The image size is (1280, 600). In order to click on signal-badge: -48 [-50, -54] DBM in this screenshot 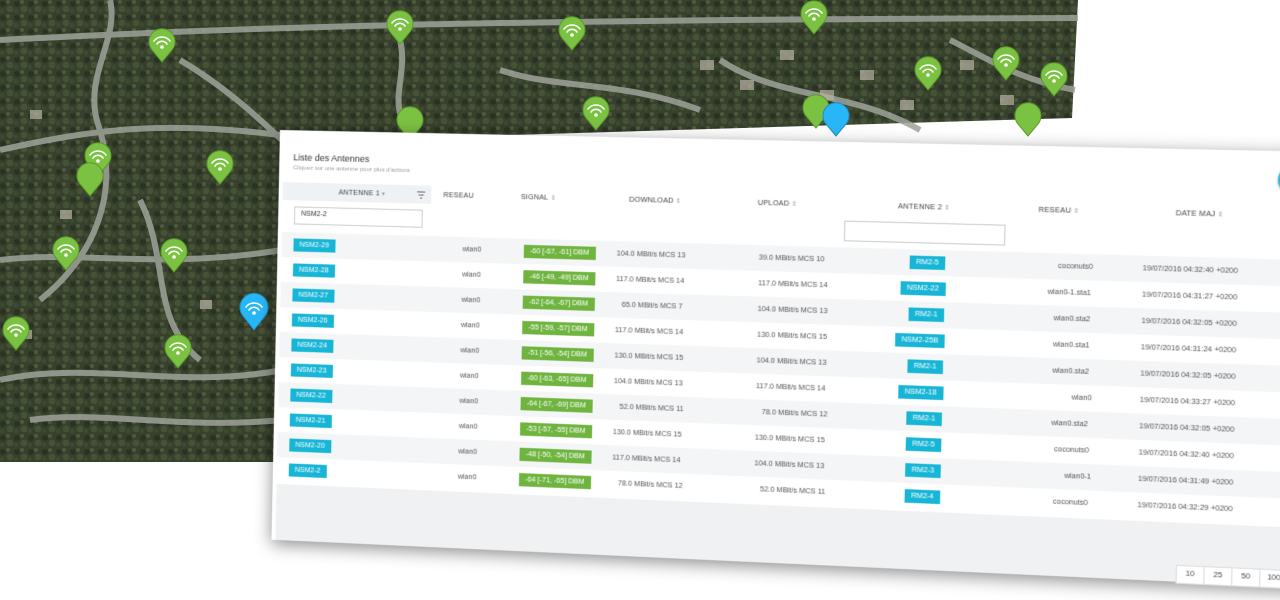, I will do `click(555, 455)`.